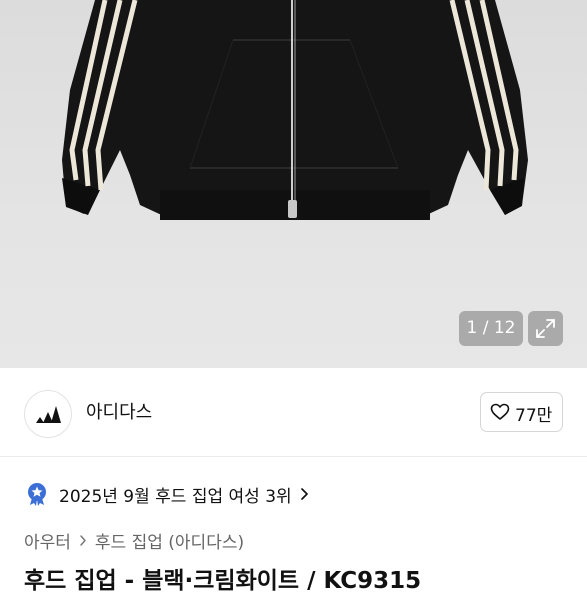 The image size is (587, 596). What do you see at coordinates (169, 540) in the screenshot?
I see `breadcrumb-item-hood-zipup: 후드 집업 (아디다스)` at bounding box center [169, 540].